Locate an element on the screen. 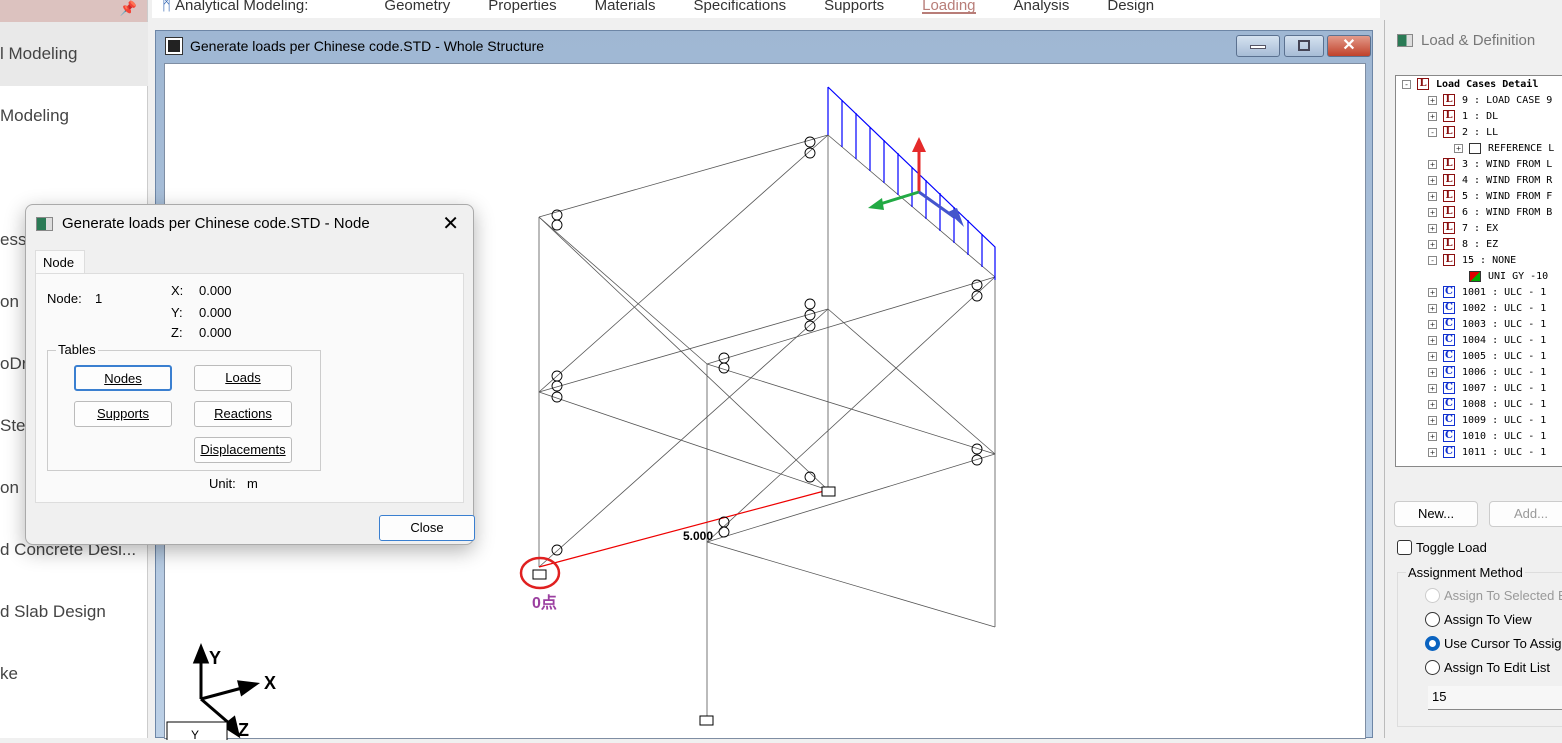 The width and height of the screenshot is (1562, 743). tree-item: - L 15 : NONE is located at coordinates (1479, 260).